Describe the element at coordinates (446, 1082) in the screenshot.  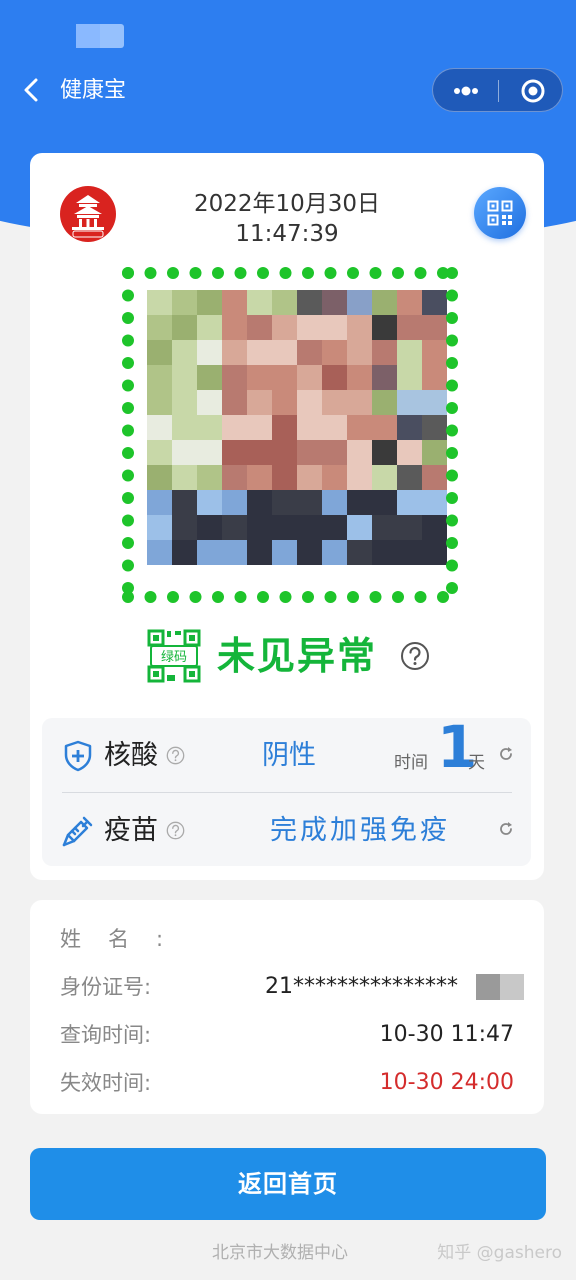
I see `expire-time-value: 10-30 24:00` at that location.